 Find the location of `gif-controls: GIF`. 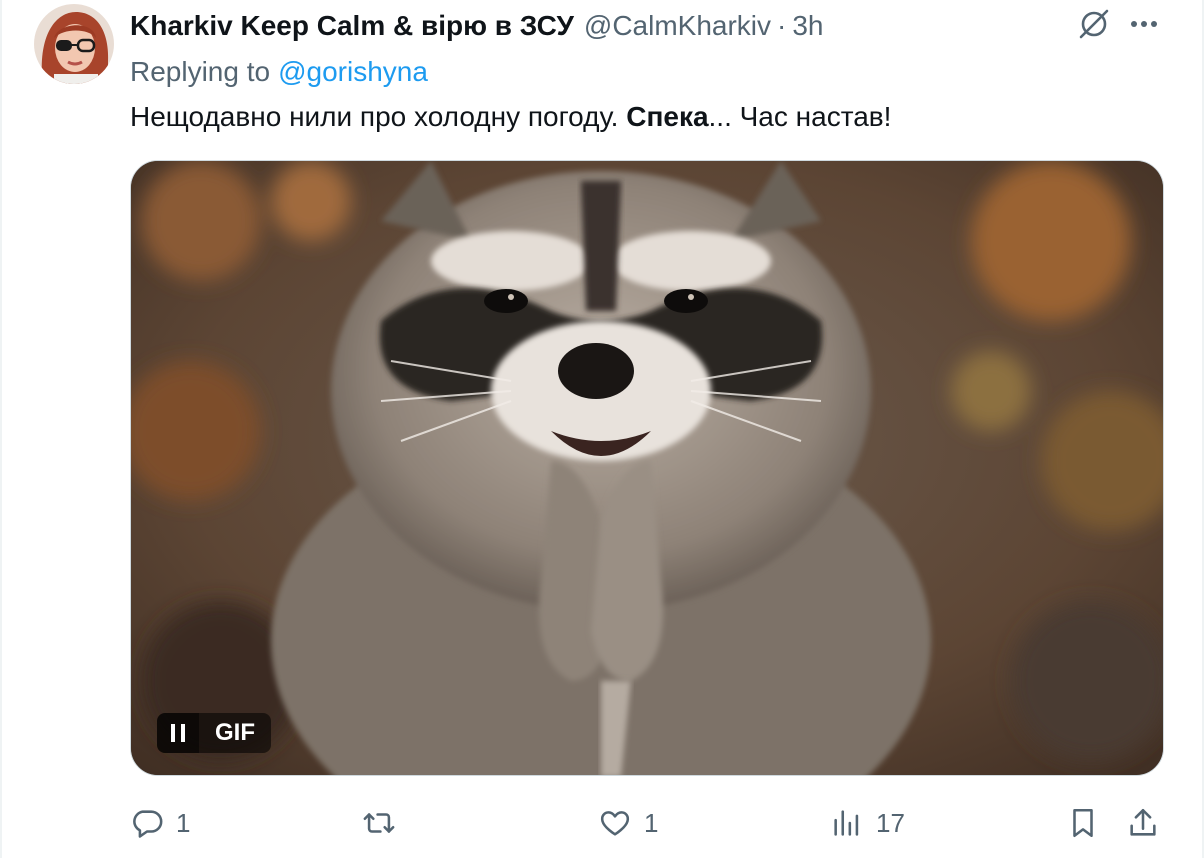

gif-controls: GIF is located at coordinates (214, 733).